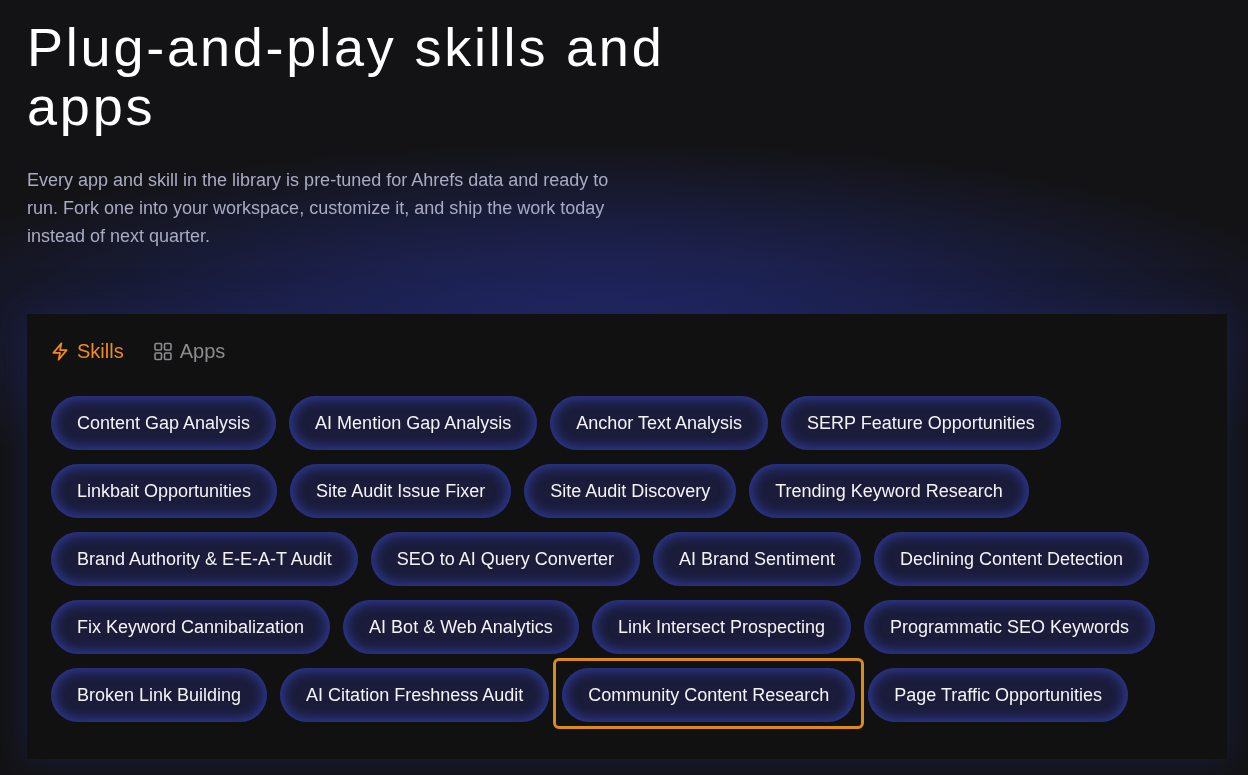 The image size is (1248, 775). Describe the element at coordinates (721, 627) in the screenshot. I see `skill-chip: Link Intersect Prospecting` at that location.